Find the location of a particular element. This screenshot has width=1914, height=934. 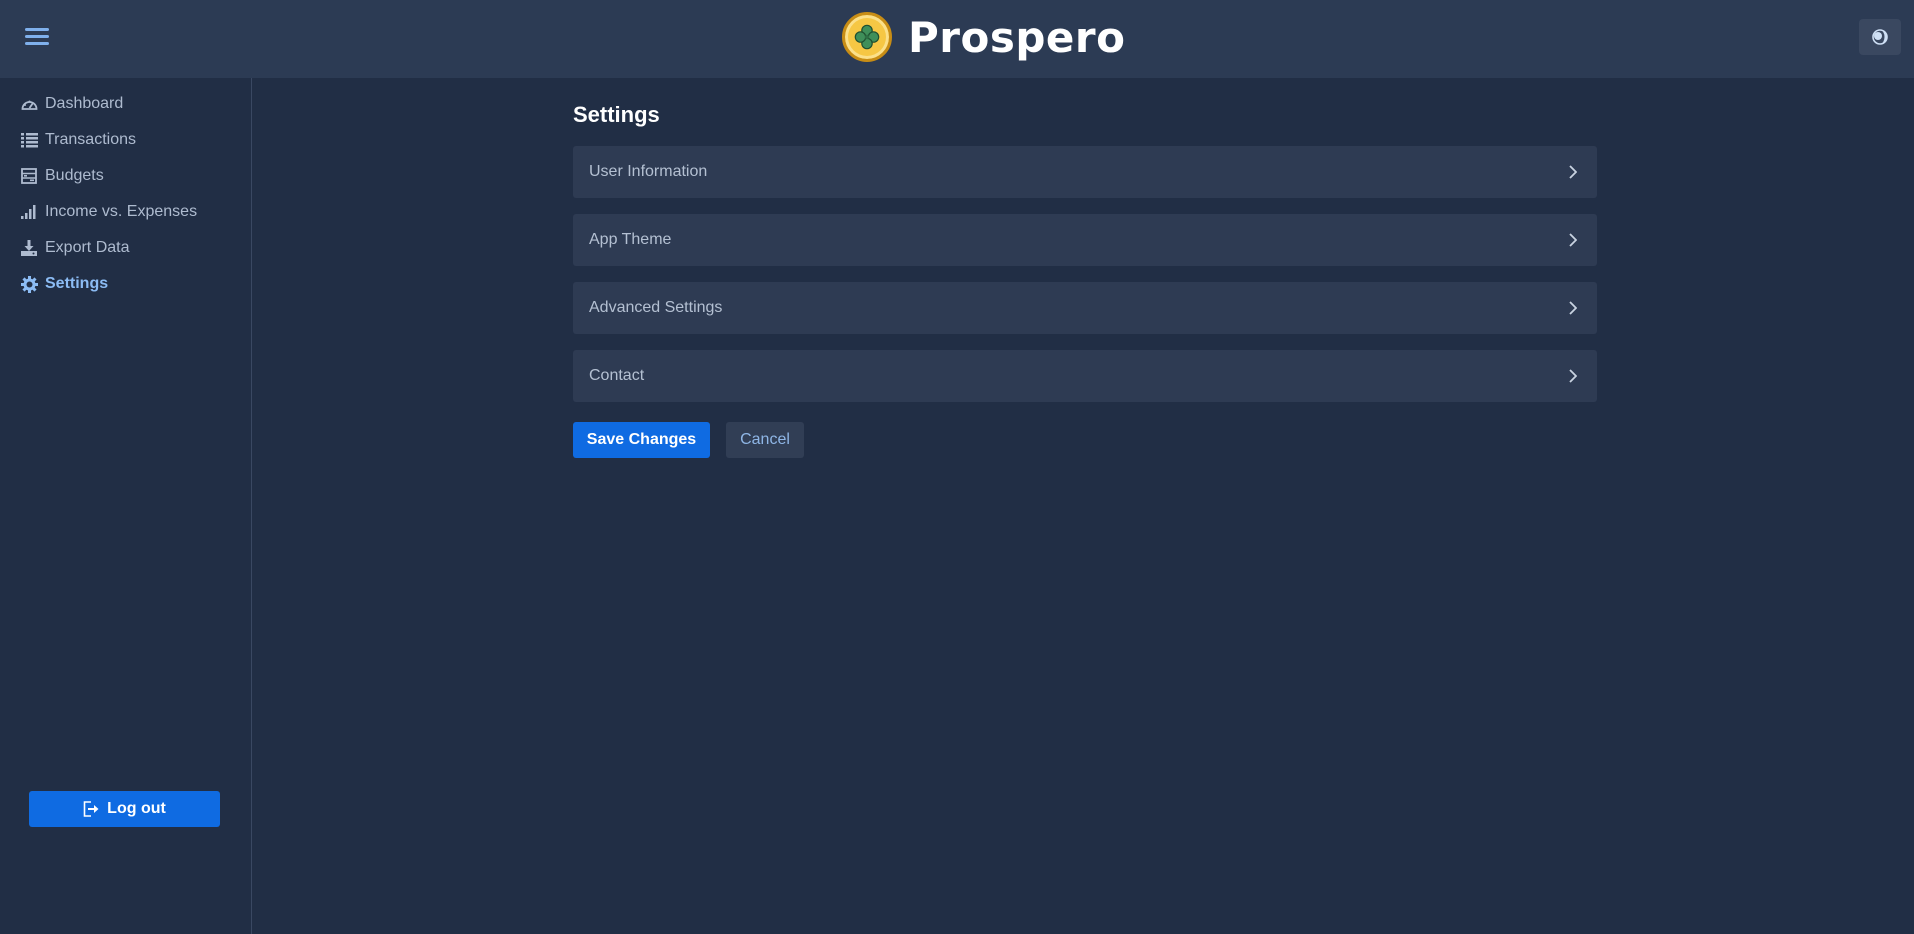

half-moon-icon is located at coordinates (1880, 37).